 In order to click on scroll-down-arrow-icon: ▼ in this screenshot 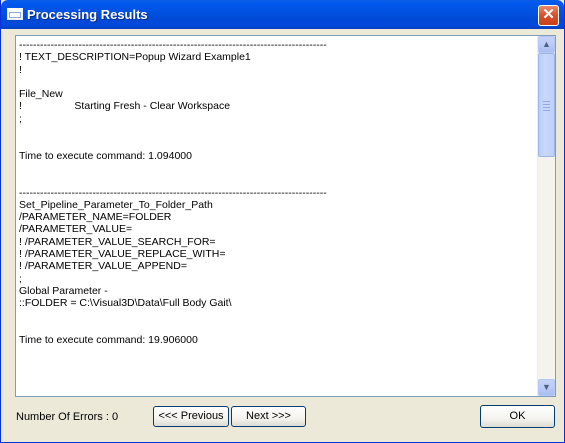, I will do `click(546, 387)`.